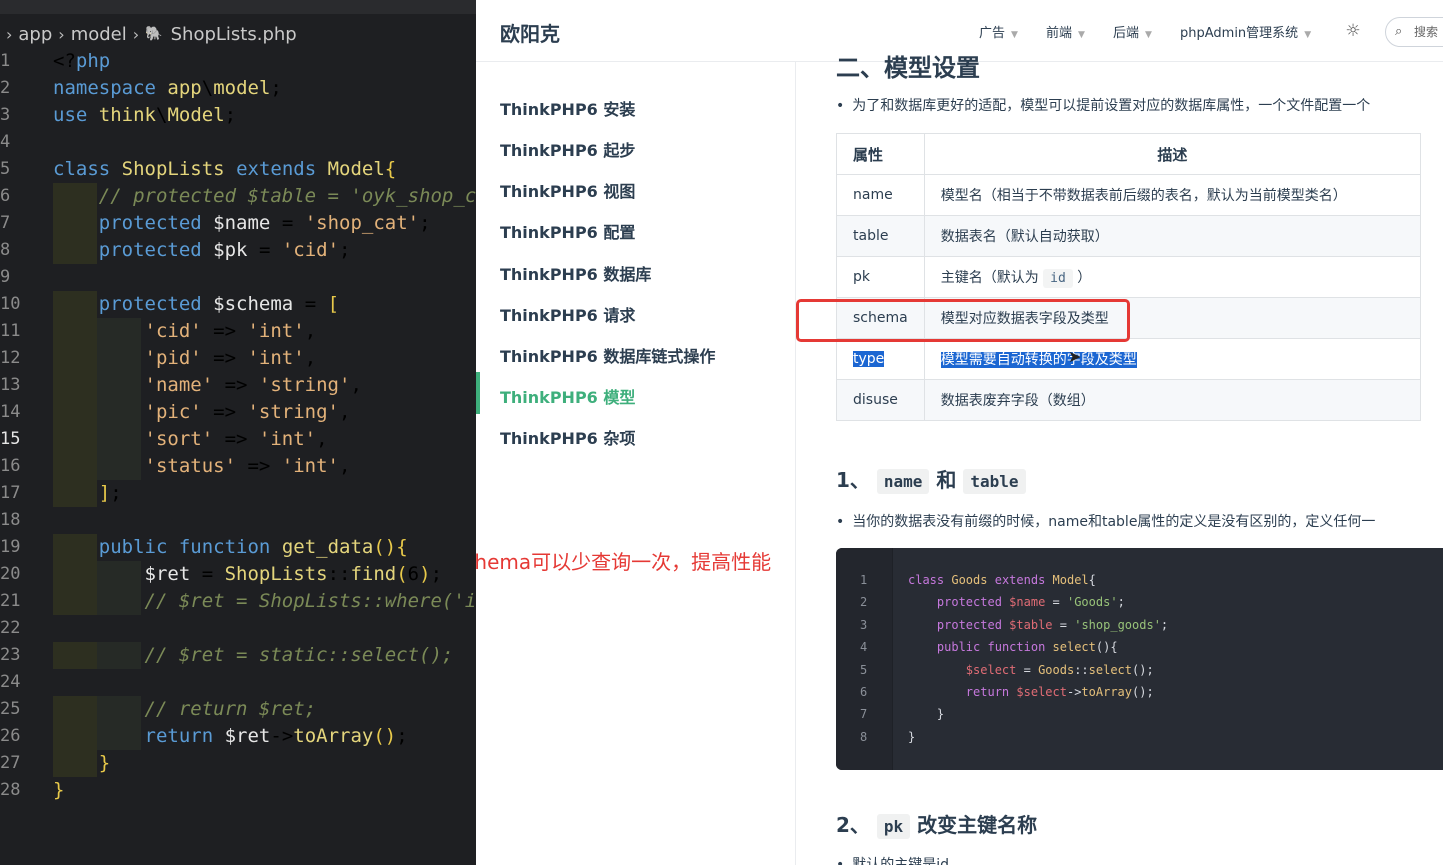 This screenshot has width=1443, height=865. Describe the element at coordinates (238, 763) in the screenshot. I see `code-line: 27 }` at that location.